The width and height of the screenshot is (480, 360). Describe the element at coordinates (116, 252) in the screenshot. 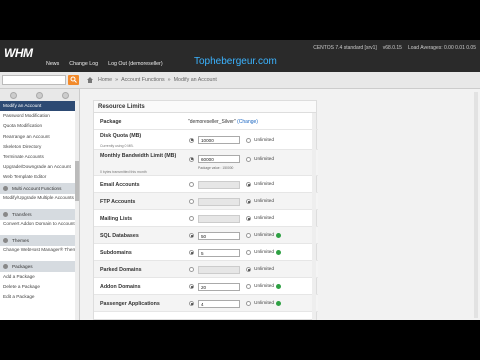

I see `resource-label: Subdomains` at that location.